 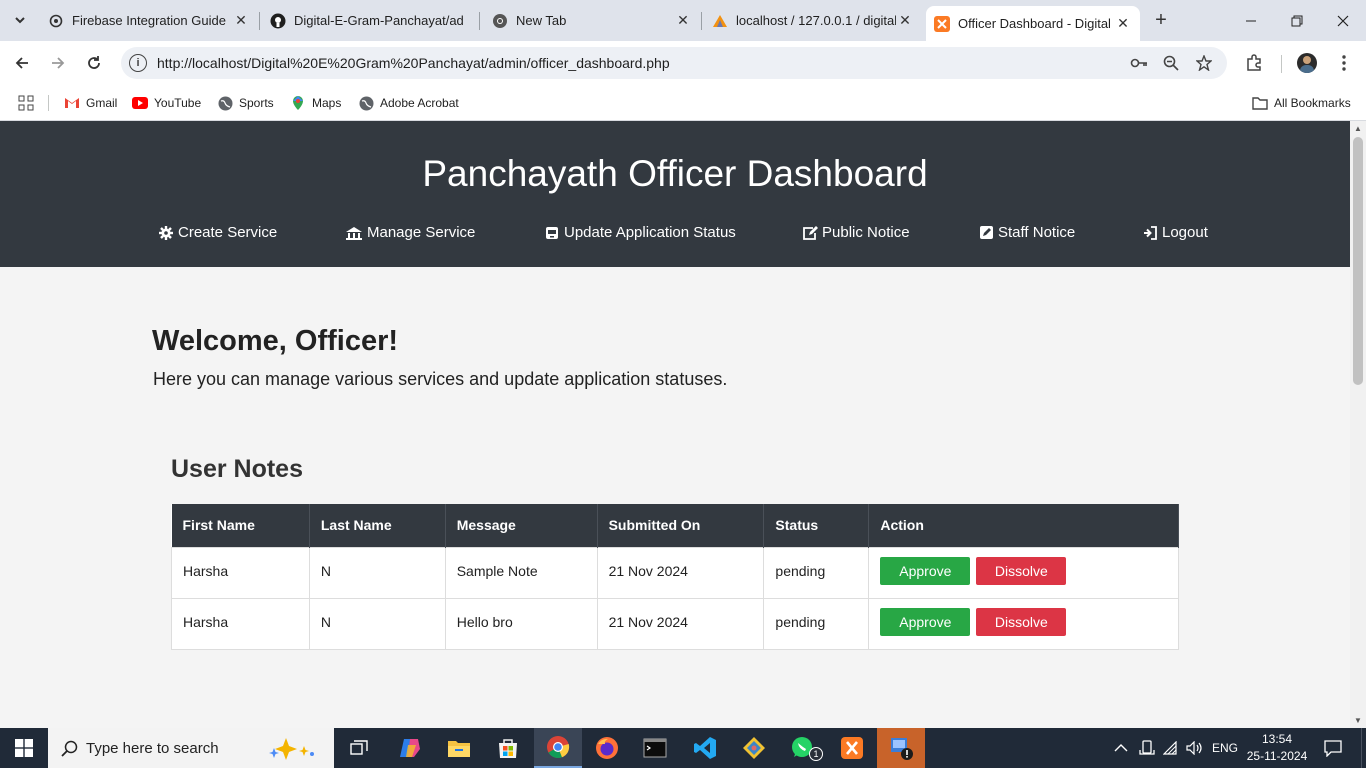 I want to click on bookmark-maps: Maps, so click(x=315, y=103).